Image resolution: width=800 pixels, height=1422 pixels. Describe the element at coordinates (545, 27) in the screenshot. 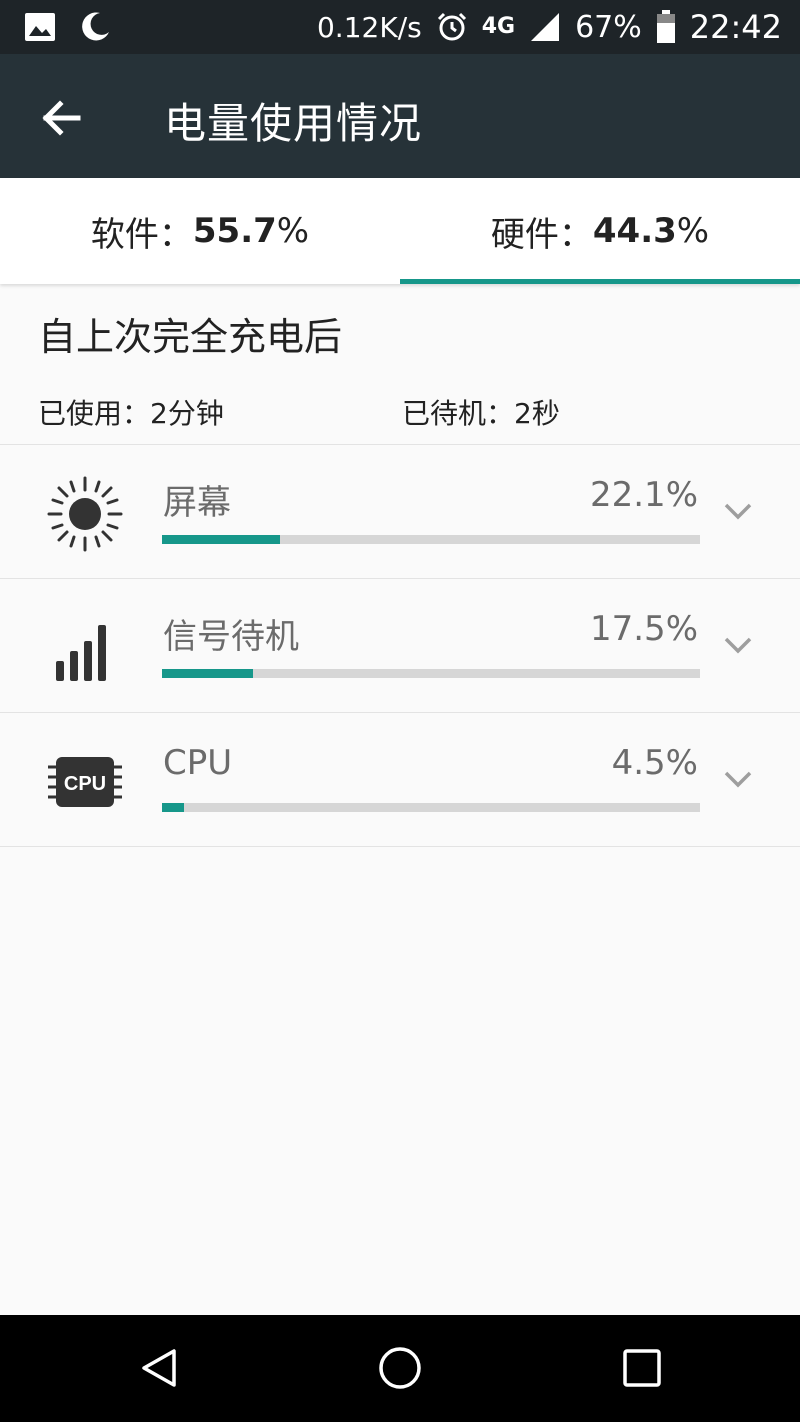

I see `signal-icon` at that location.